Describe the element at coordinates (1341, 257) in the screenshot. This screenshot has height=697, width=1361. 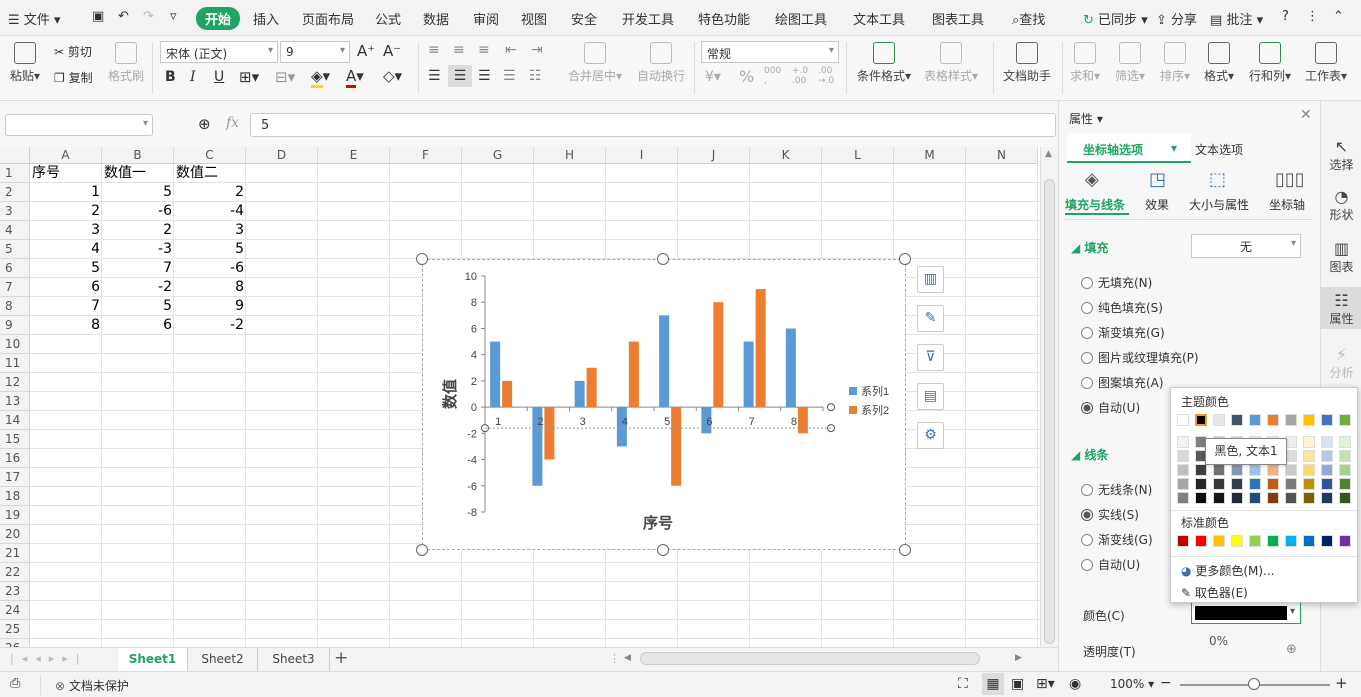
I see `dock-chart: ▥ 图表` at that location.